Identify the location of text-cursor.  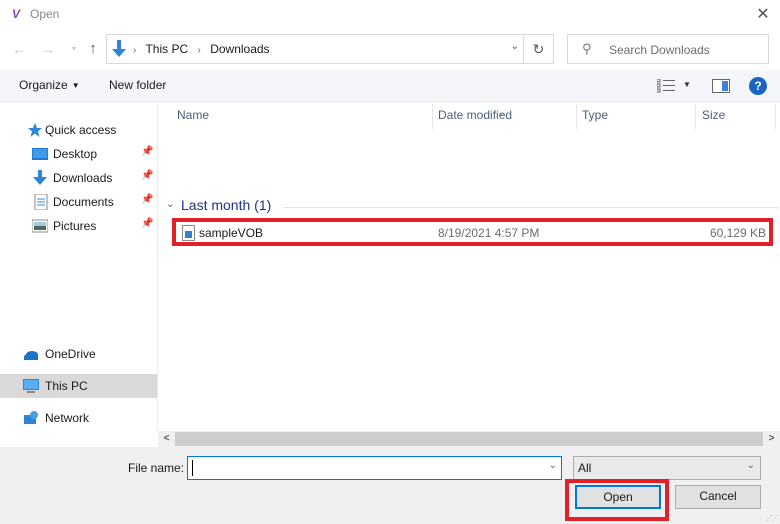
(192, 468).